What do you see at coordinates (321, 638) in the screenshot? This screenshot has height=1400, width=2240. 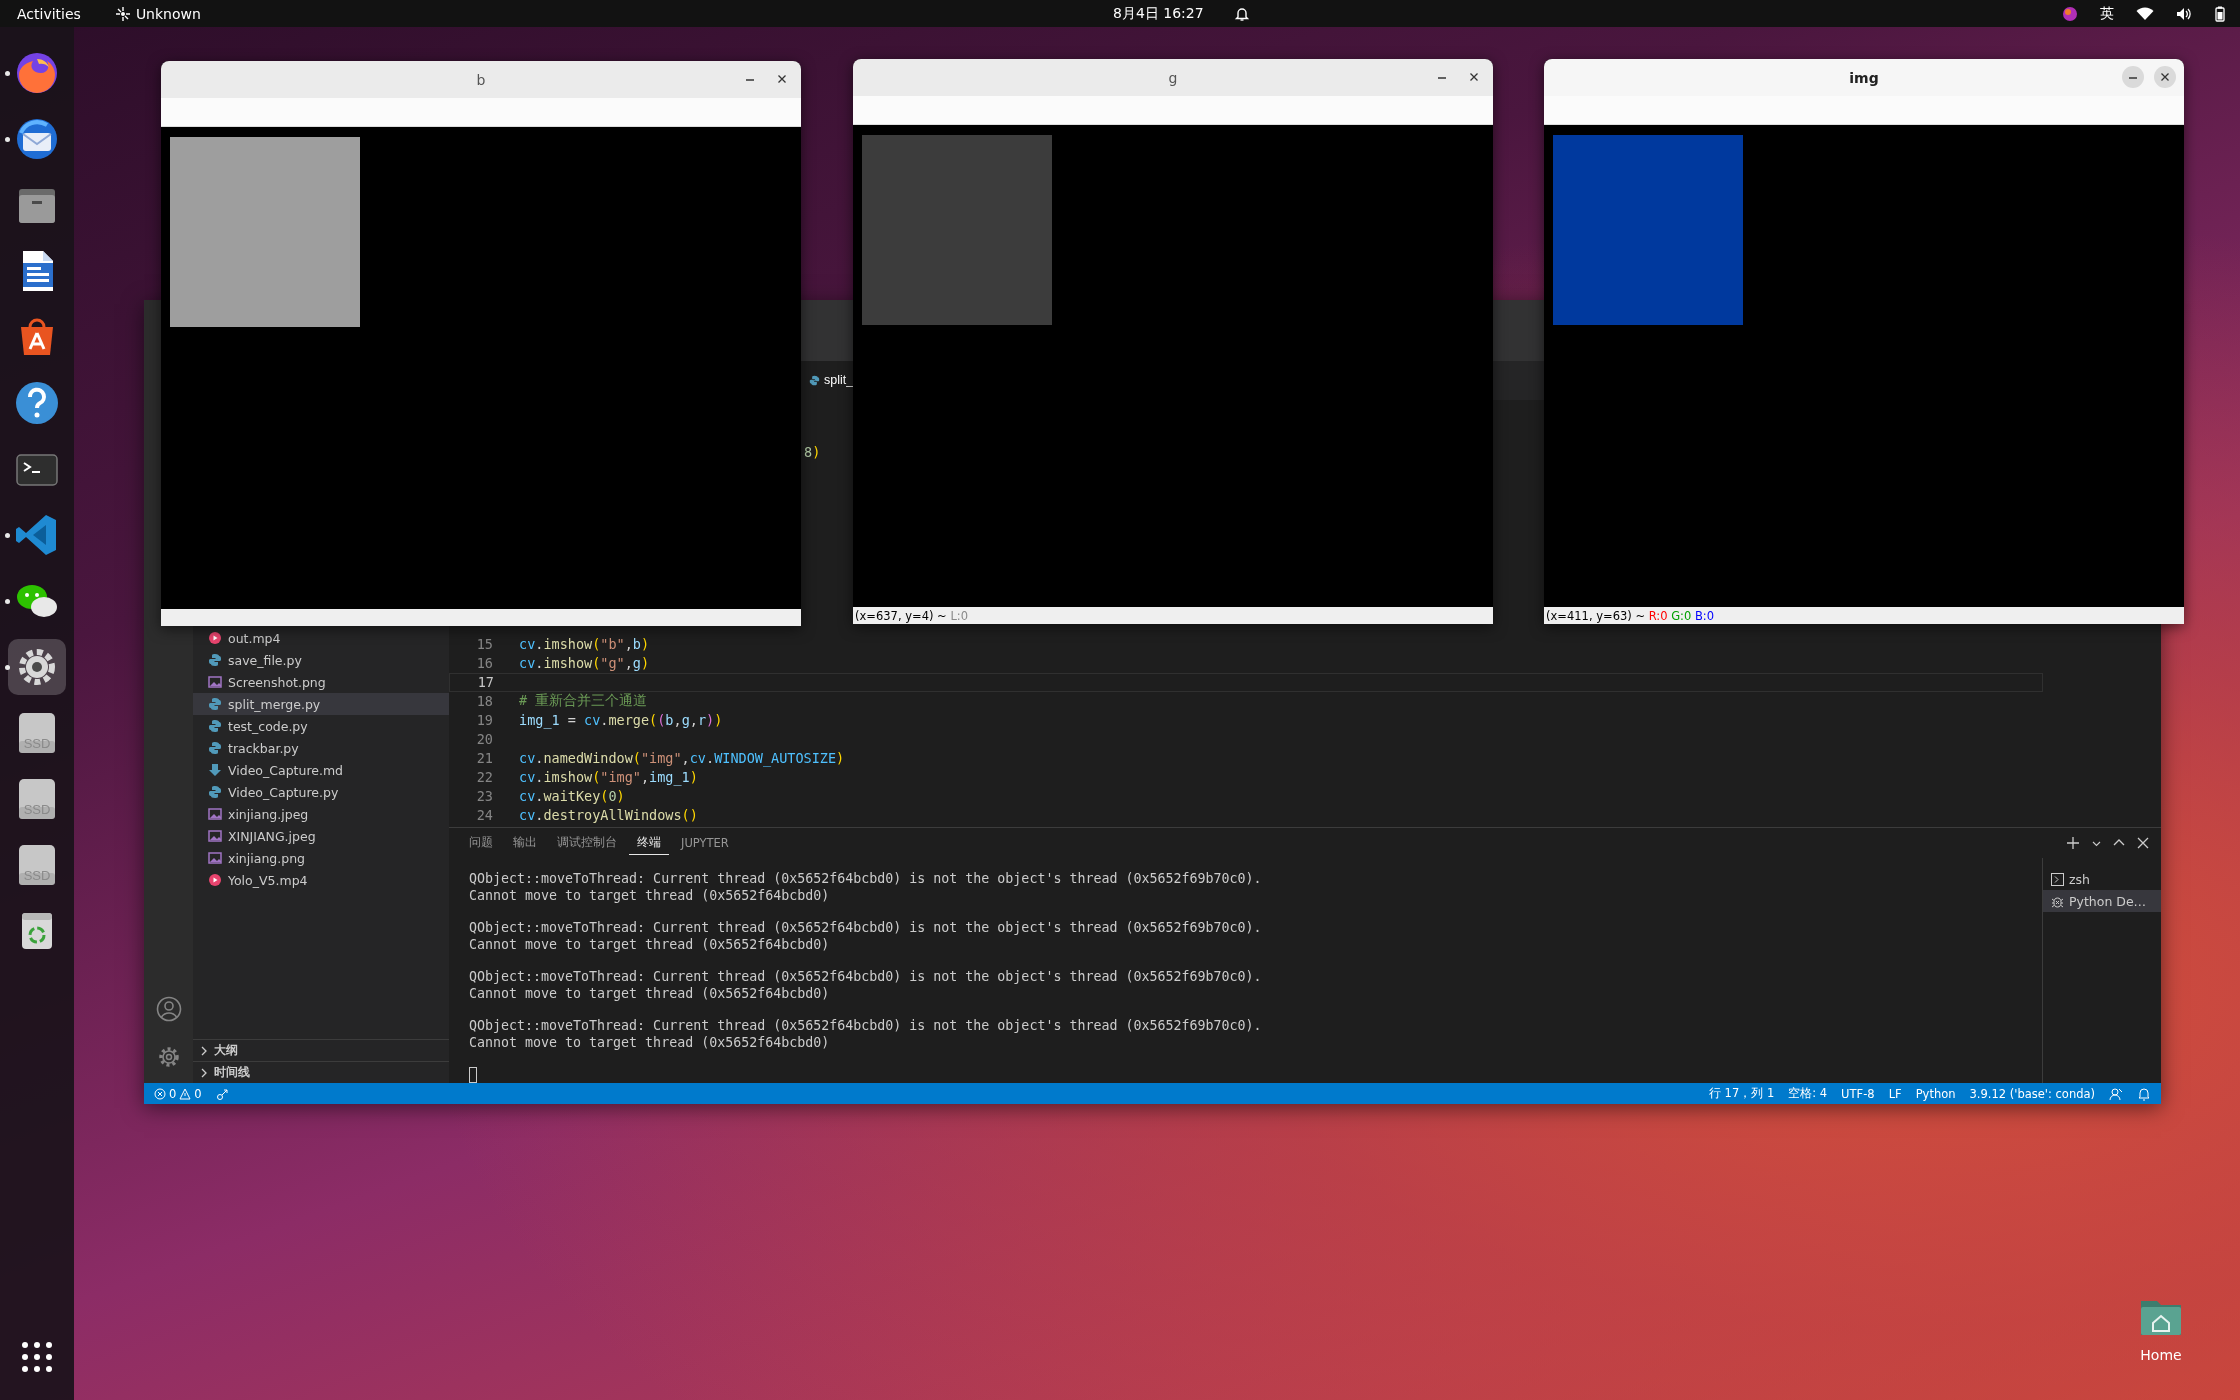 I see `file-item: out.mp4` at bounding box center [321, 638].